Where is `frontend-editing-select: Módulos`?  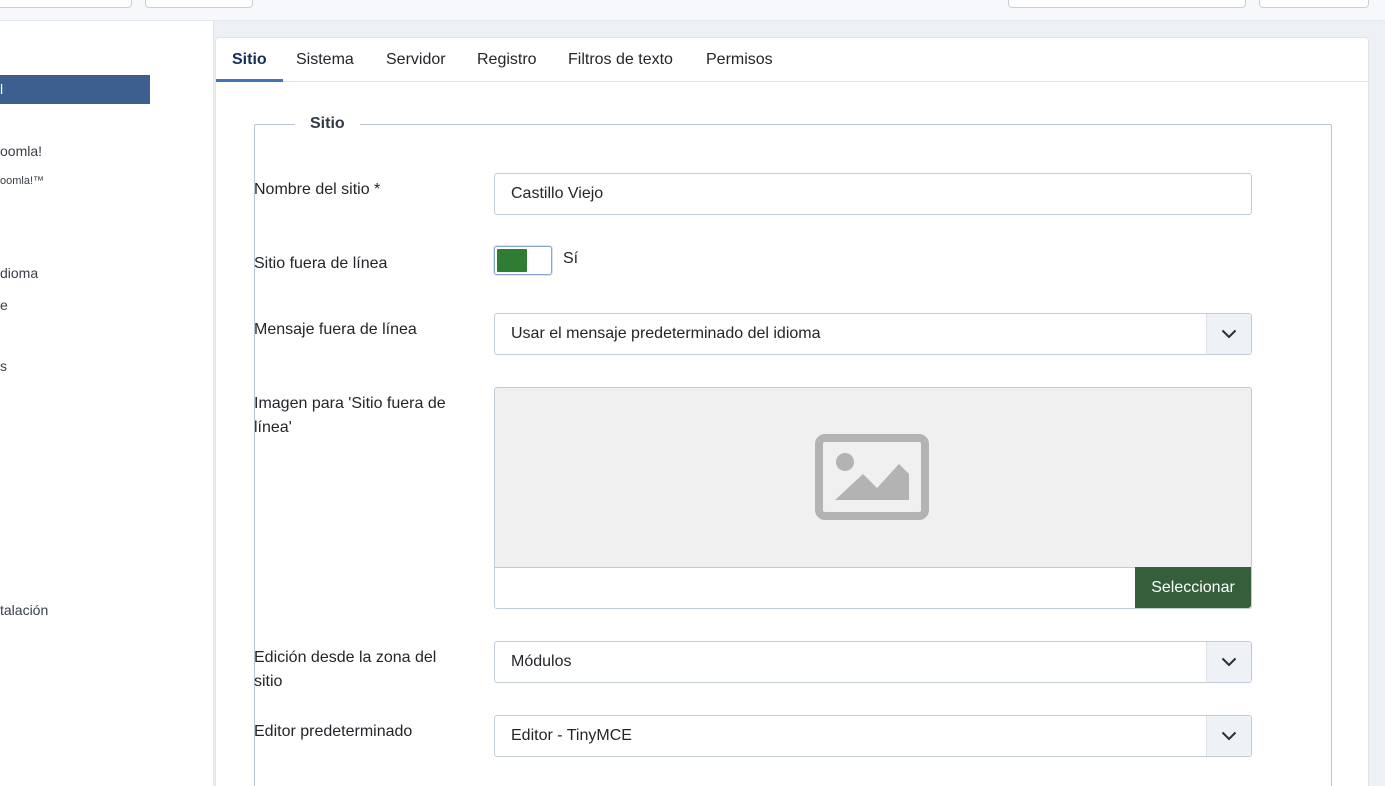 frontend-editing-select: Módulos is located at coordinates (873, 662).